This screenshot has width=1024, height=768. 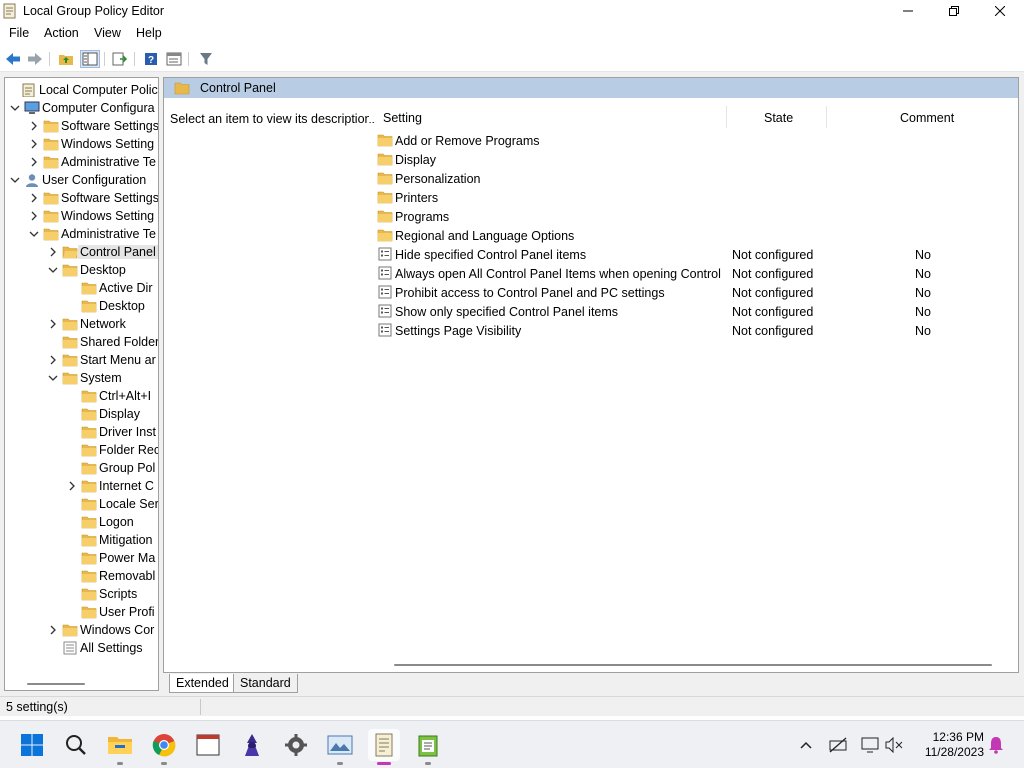 What do you see at coordinates (693, 330) in the screenshot?
I see `table-row: Settings Page Visibility Not configured No` at bounding box center [693, 330].